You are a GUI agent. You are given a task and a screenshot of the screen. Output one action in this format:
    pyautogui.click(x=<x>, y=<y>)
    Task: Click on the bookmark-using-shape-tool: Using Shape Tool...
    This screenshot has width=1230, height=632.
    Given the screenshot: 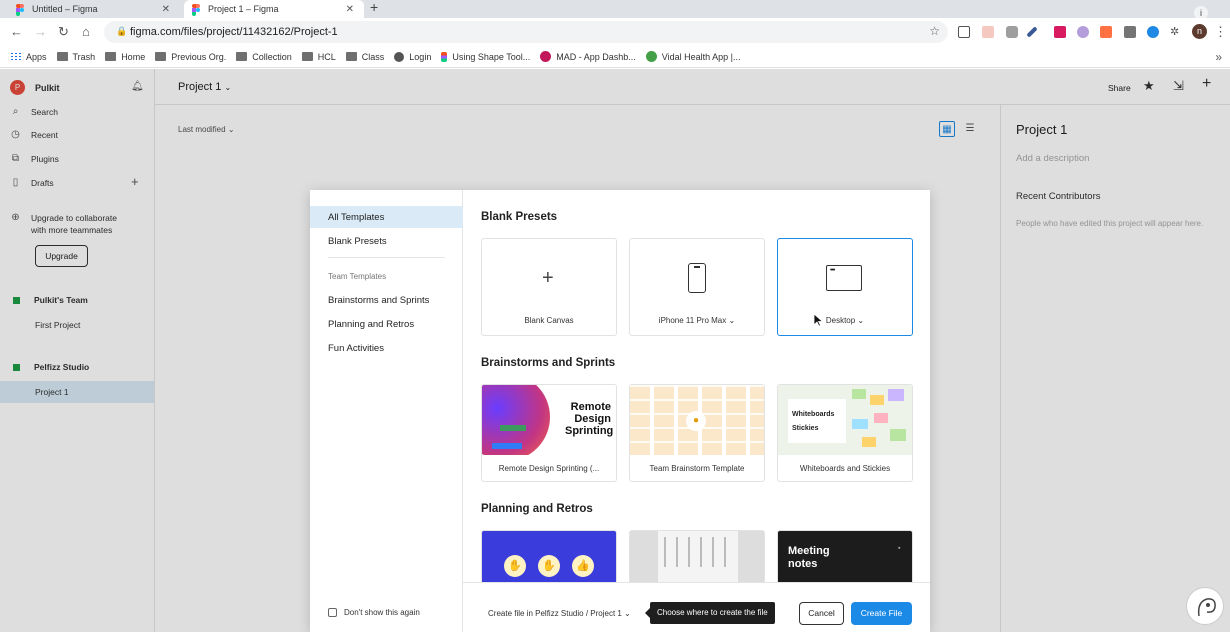 What is the action you would take?
    pyautogui.click(x=485, y=56)
    